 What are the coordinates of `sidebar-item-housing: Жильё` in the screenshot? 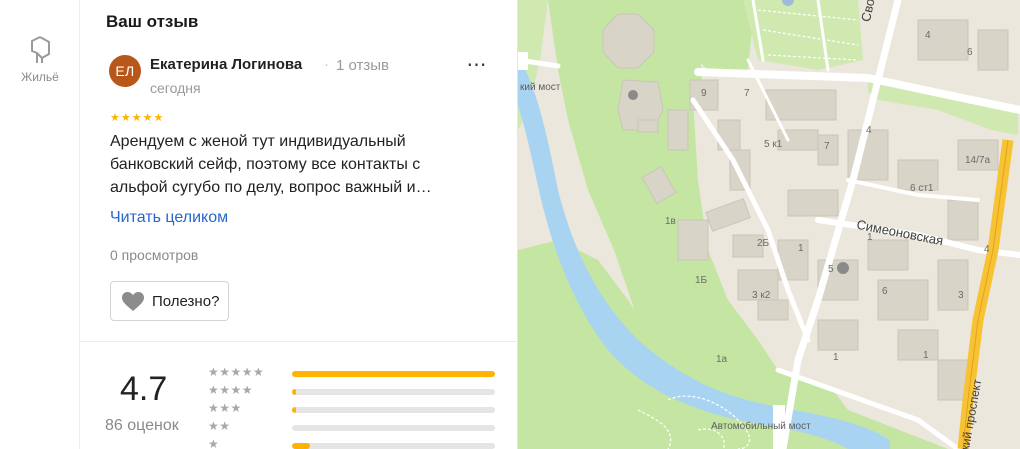 It's located at (40, 59).